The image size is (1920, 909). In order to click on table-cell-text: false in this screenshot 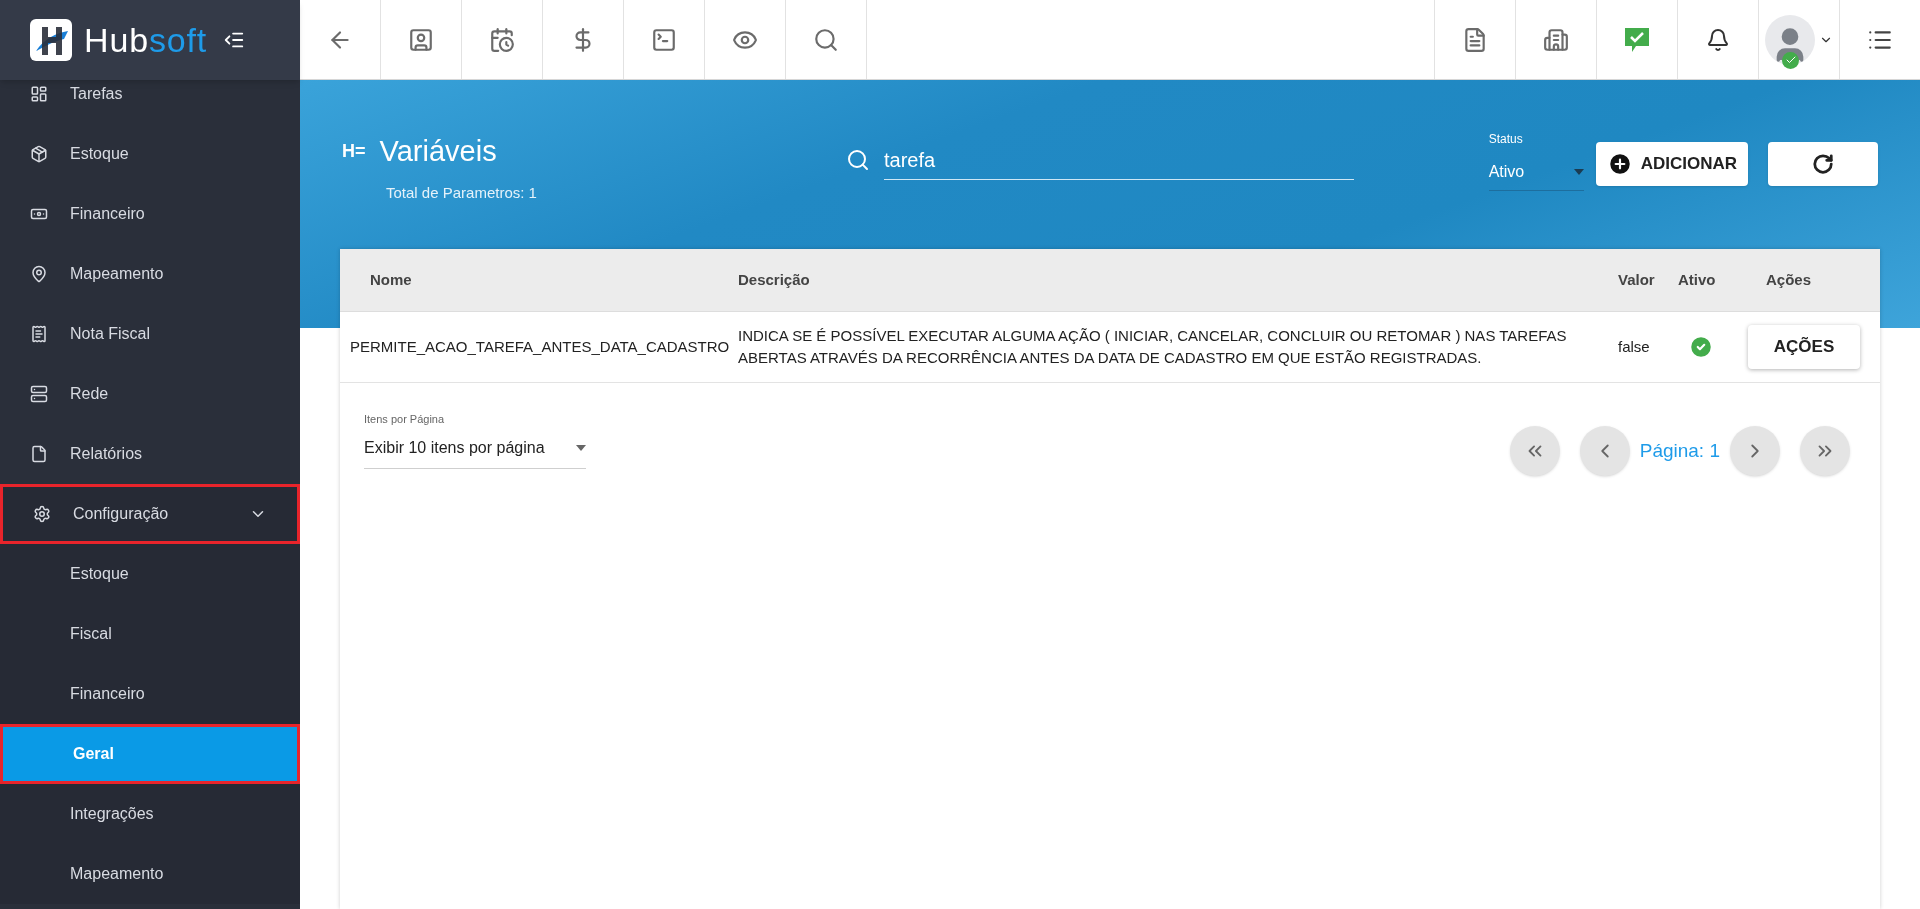, I will do `click(1634, 346)`.